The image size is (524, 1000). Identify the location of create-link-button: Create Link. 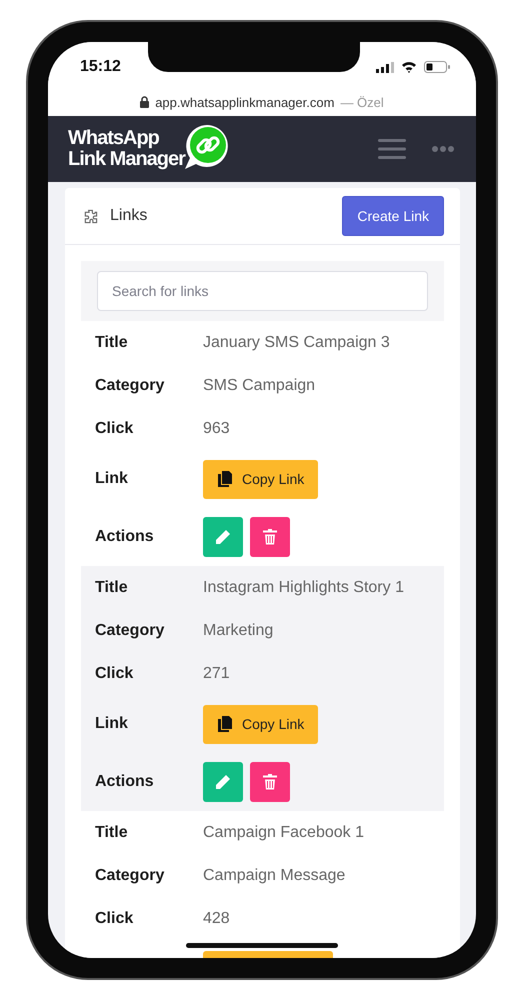
(393, 216).